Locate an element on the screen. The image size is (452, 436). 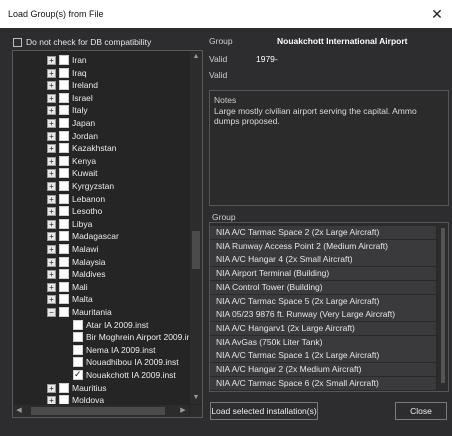
tree-country-item: + Ireland is located at coordinates (101, 85).